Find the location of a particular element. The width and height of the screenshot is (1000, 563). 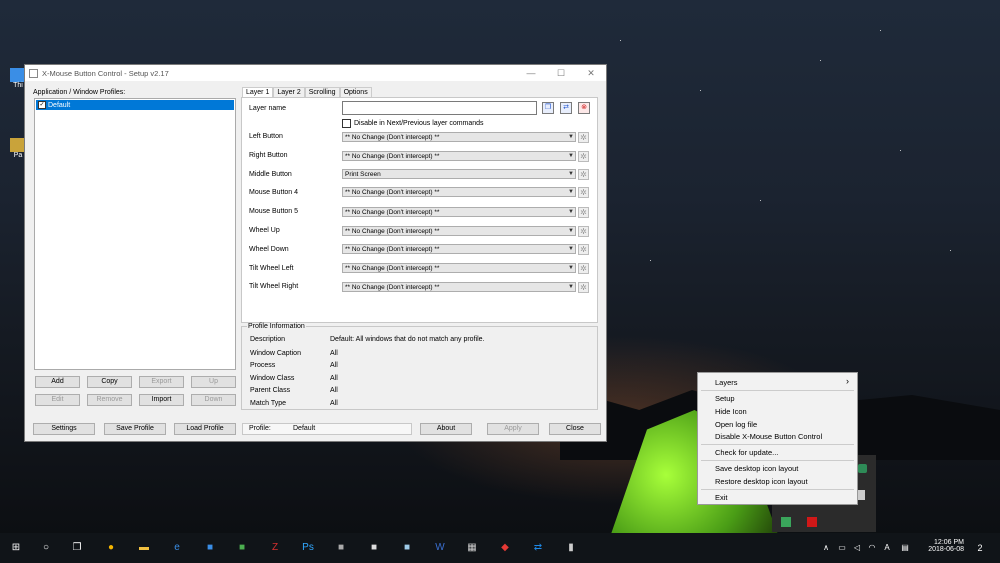

close-button: Close is located at coordinates (575, 429).